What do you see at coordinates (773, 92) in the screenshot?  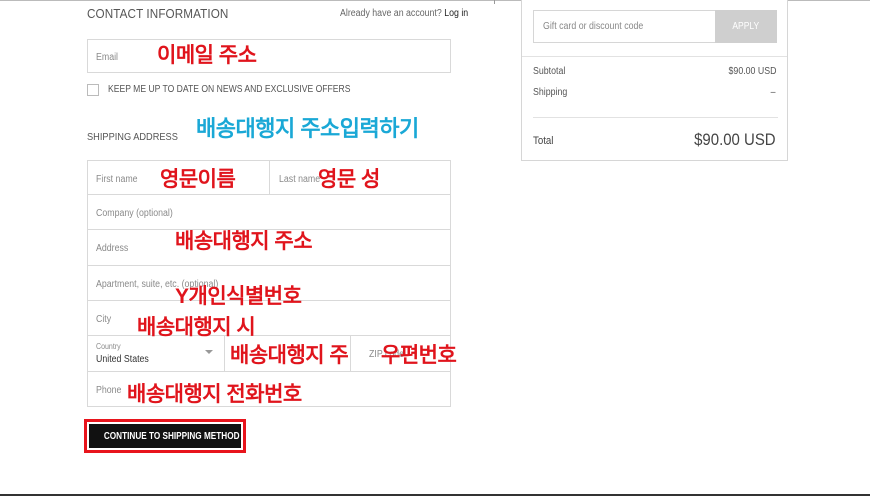 I see `shipping-value: –` at bounding box center [773, 92].